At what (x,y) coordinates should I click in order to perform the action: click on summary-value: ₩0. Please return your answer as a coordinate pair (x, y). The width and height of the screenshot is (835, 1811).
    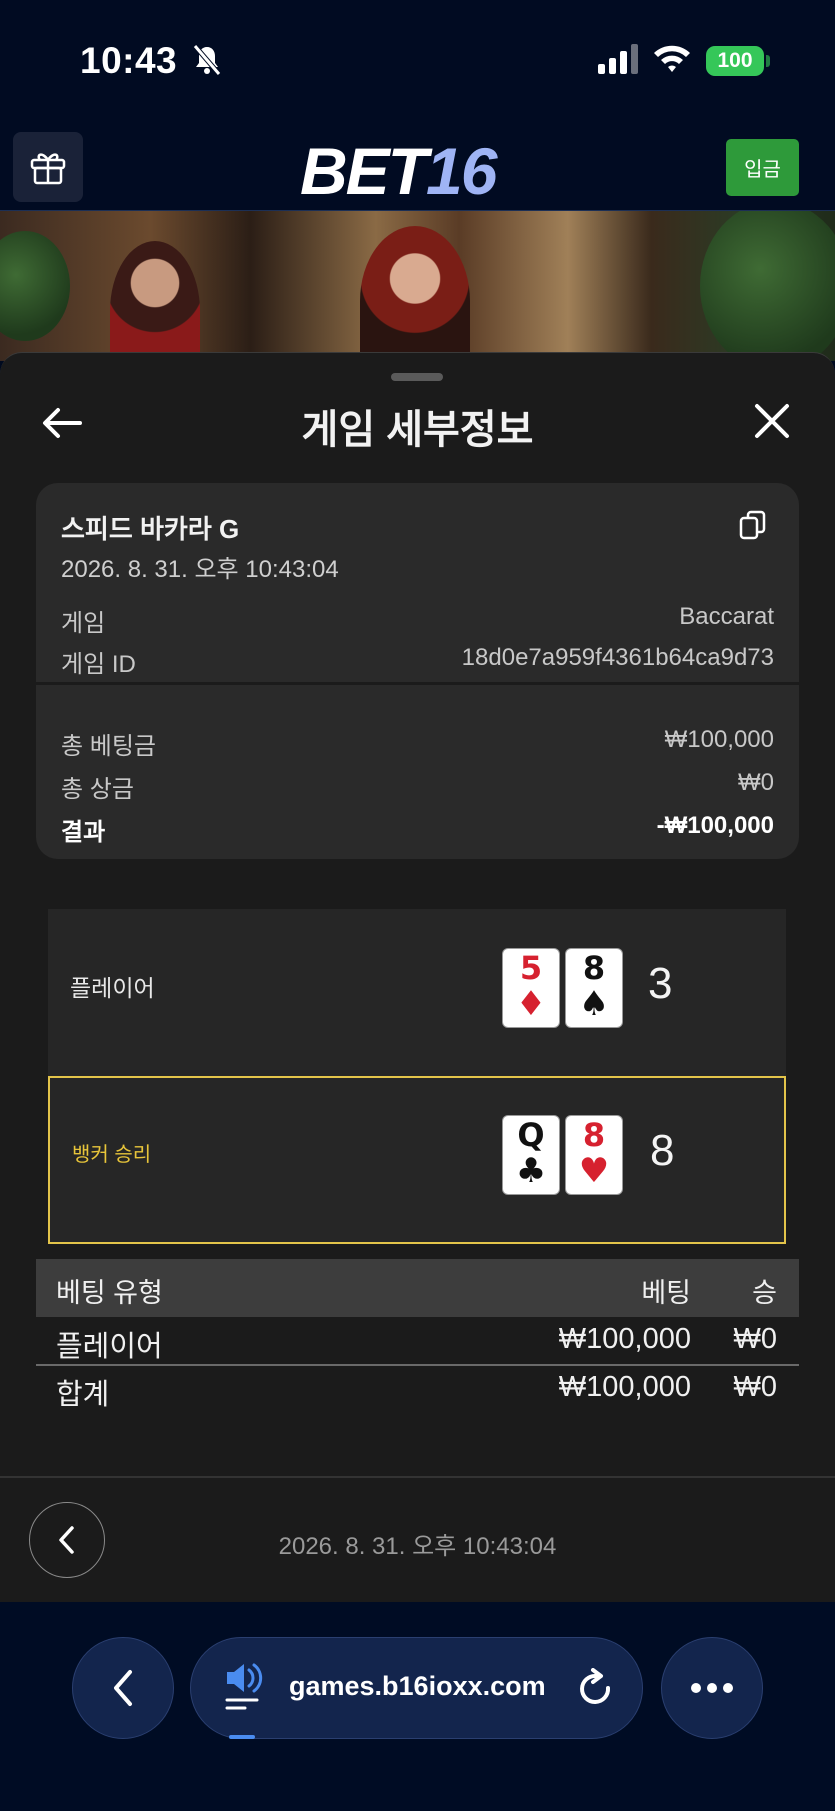
    Looking at the image, I should click on (756, 782).